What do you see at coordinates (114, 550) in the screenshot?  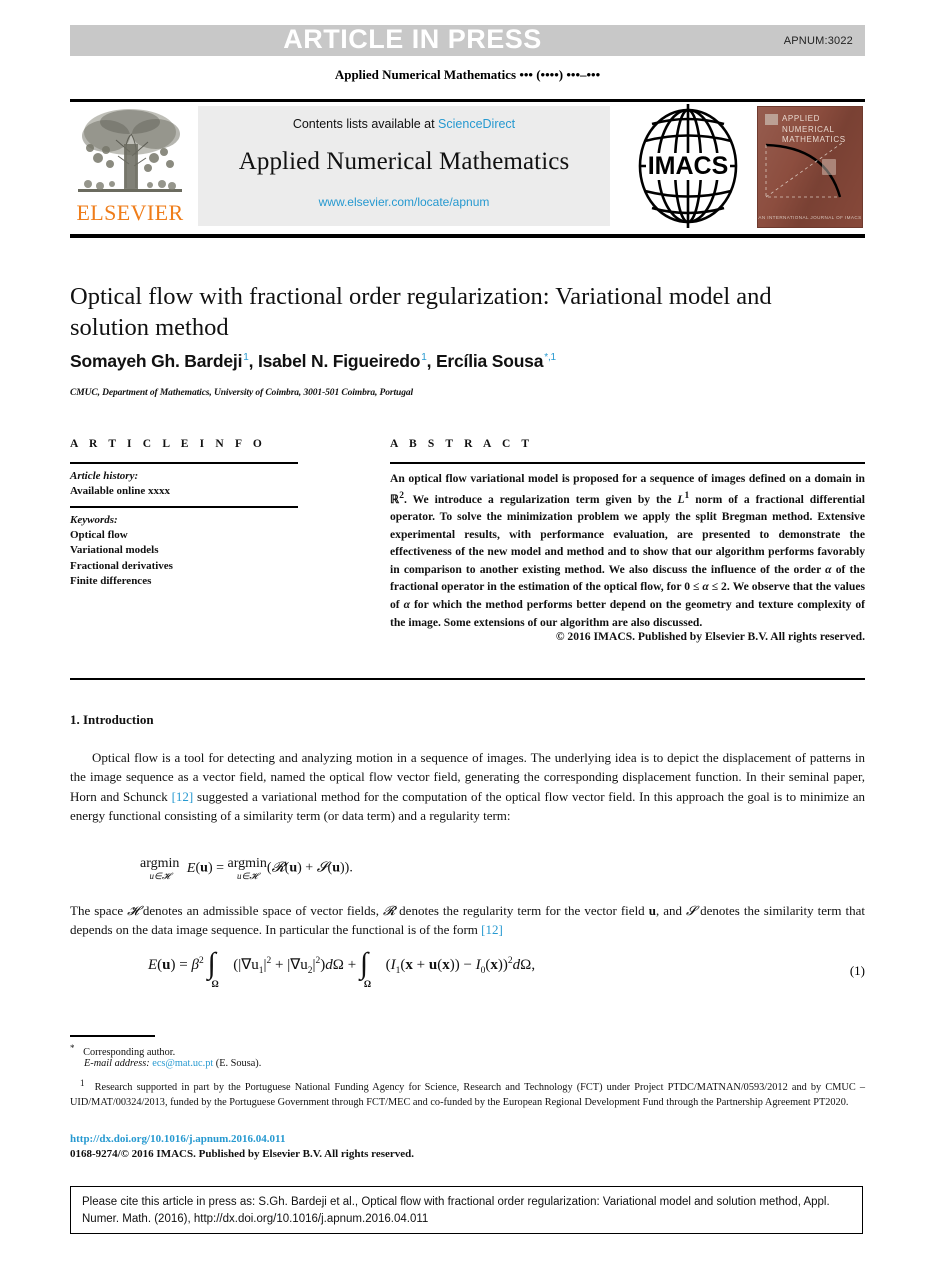 I see `keyword-item: Variational models` at bounding box center [114, 550].